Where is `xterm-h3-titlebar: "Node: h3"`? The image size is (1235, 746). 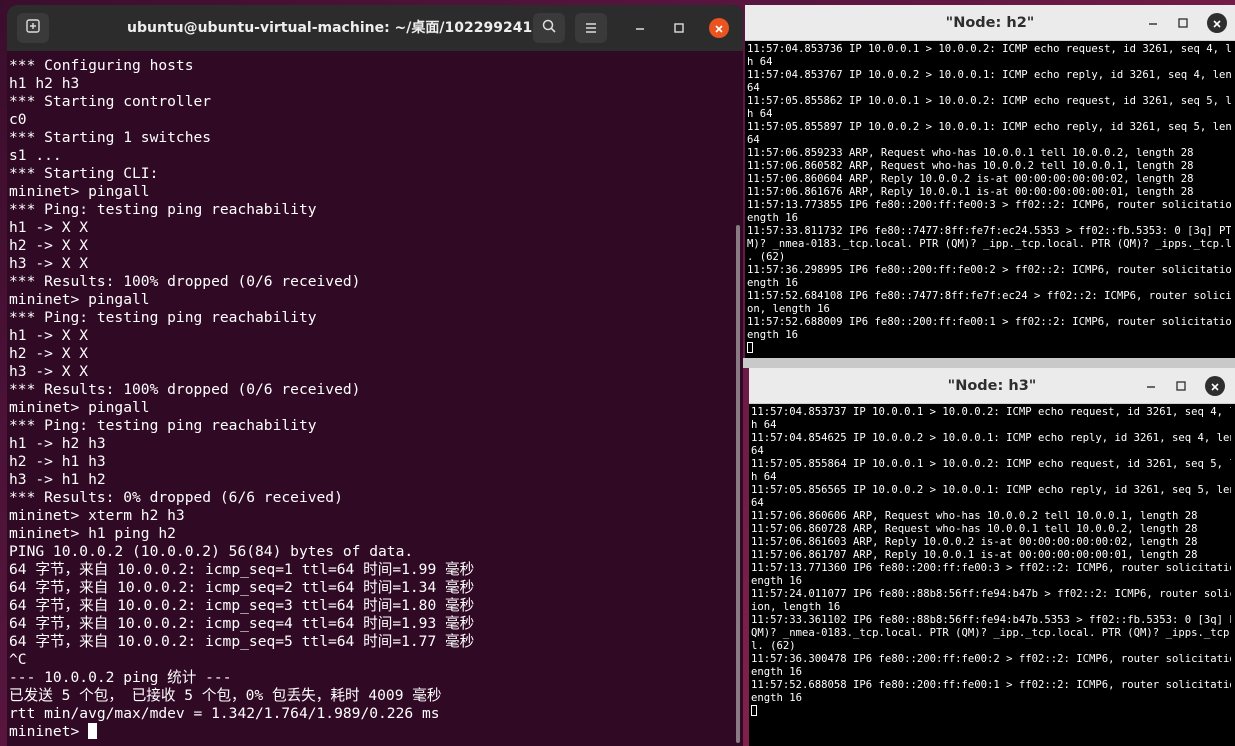 xterm-h3-titlebar: "Node: h3" is located at coordinates (992, 386).